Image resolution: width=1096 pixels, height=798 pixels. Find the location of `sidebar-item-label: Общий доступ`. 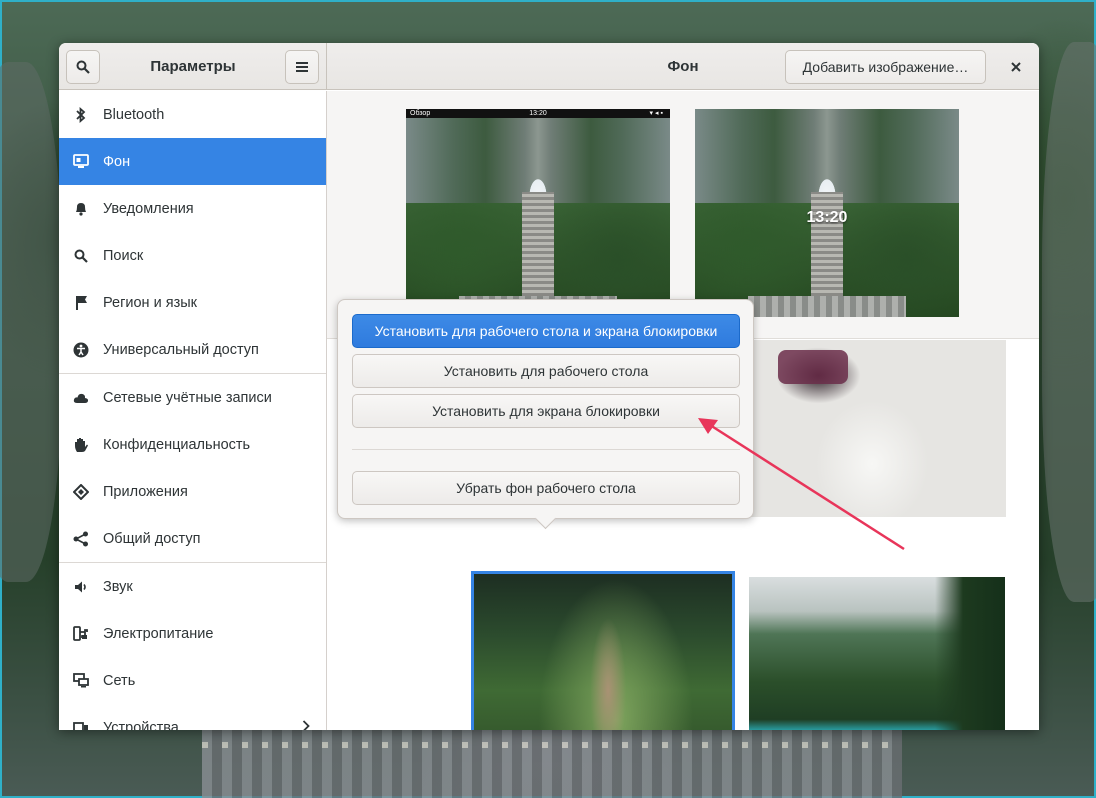

sidebar-item-label: Общий доступ is located at coordinates (152, 538).